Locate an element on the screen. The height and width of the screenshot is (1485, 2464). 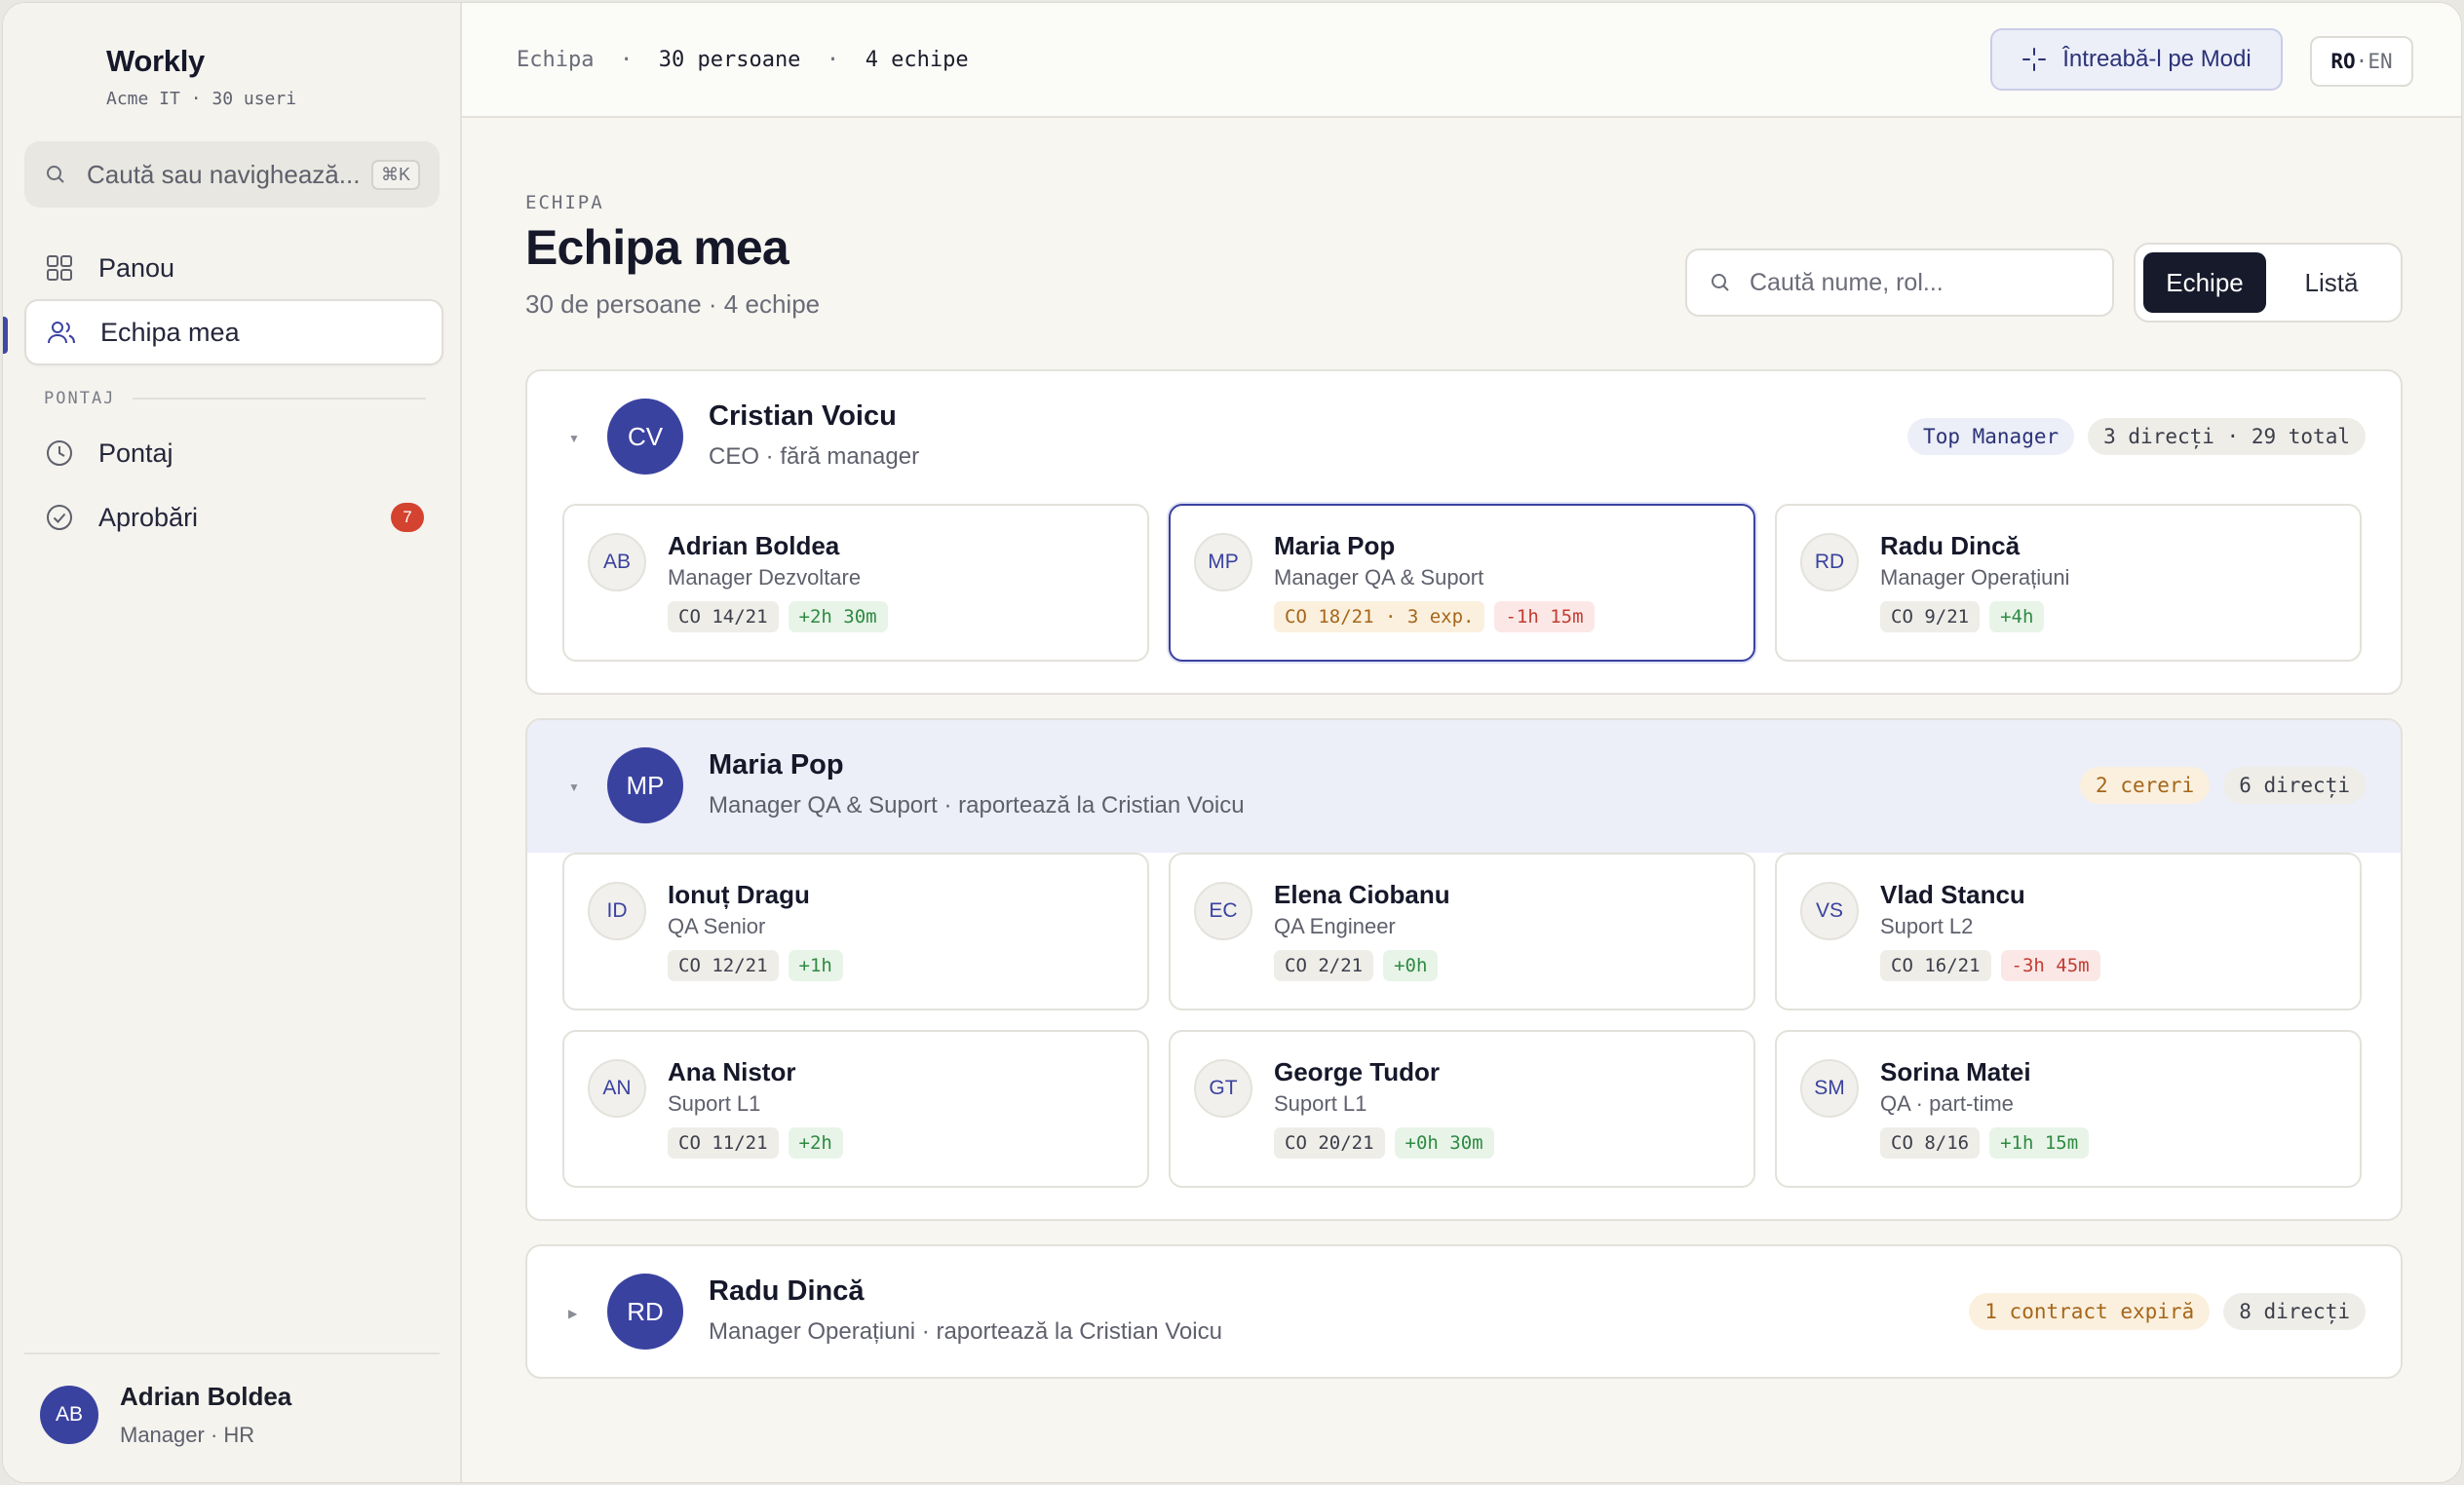
sidebar-item-label: Echipa mea is located at coordinates (170, 332).